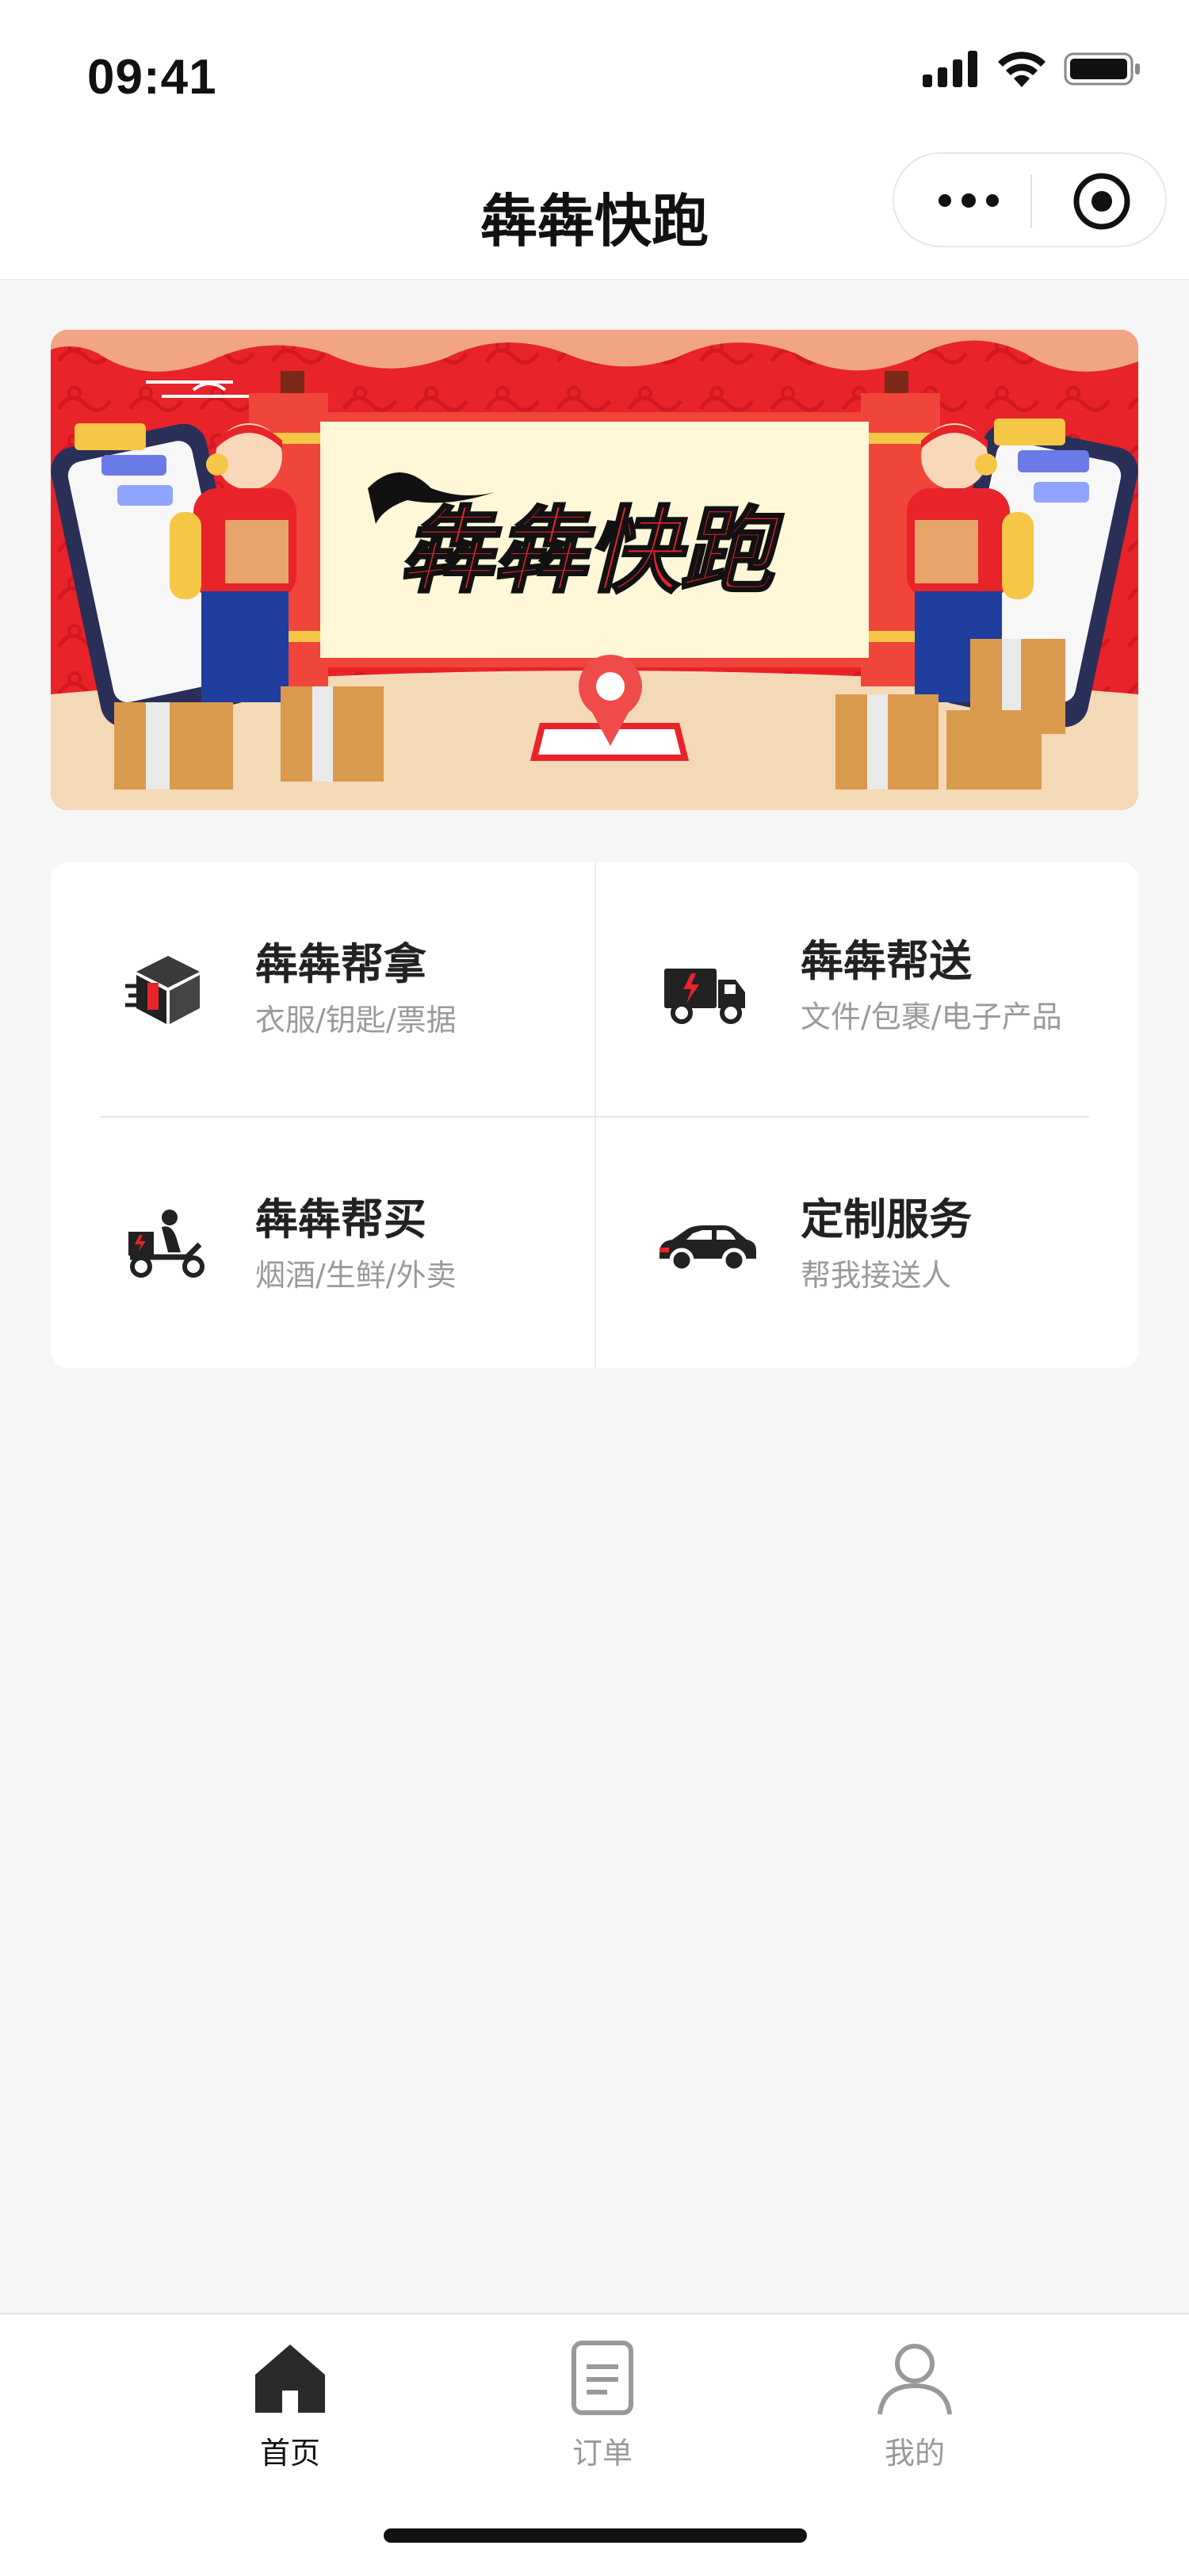 The height and width of the screenshot is (2576, 1189). Describe the element at coordinates (914, 2453) in the screenshot. I see `tab-label: 我的` at that location.